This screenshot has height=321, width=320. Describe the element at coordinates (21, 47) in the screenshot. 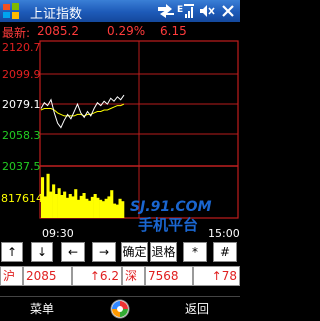

I see `price-label-1: 2120.7` at that location.